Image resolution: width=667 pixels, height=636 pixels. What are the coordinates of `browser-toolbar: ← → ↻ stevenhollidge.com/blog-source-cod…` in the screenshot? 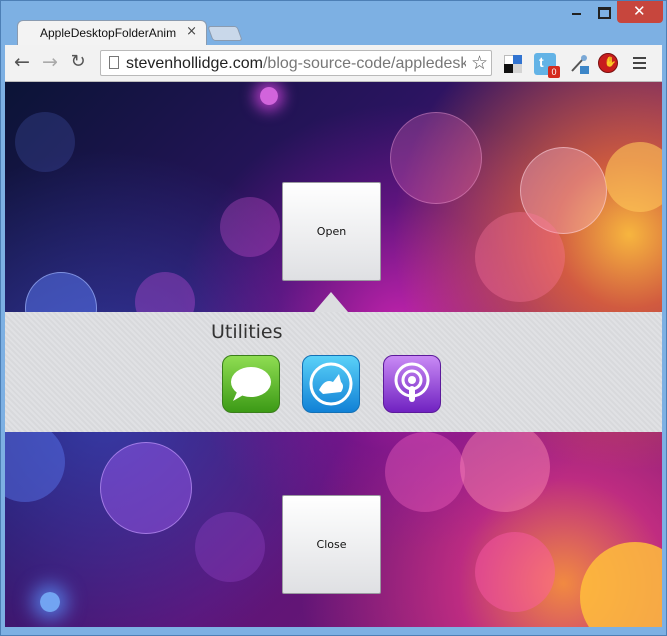 It's located at (333, 63).